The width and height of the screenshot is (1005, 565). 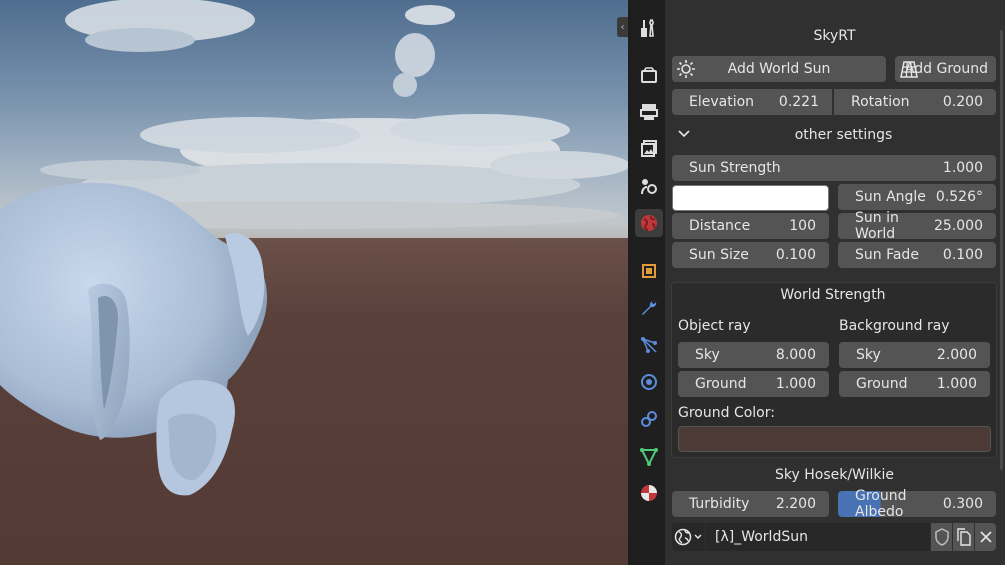 What do you see at coordinates (735, 168) in the screenshot?
I see `sun-strength-label: Sun Strength` at bounding box center [735, 168].